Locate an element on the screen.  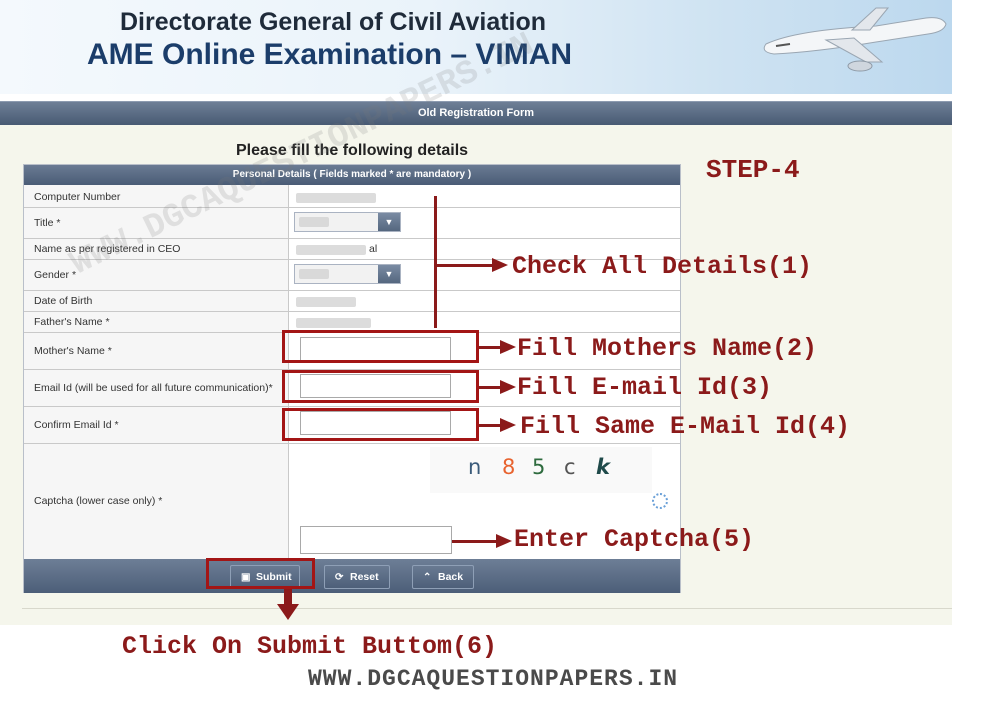
annotation-submit: Click On Submit Buttom(6) is located at coordinates (310, 646).